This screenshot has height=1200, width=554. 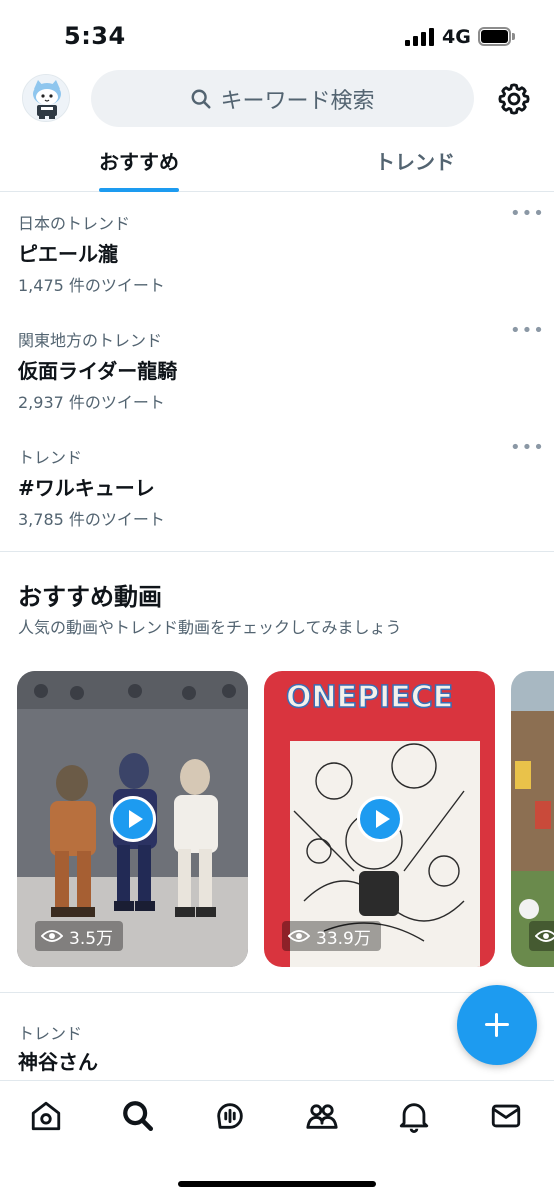 I want to click on bell-icon, so click(x=414, y=1116).